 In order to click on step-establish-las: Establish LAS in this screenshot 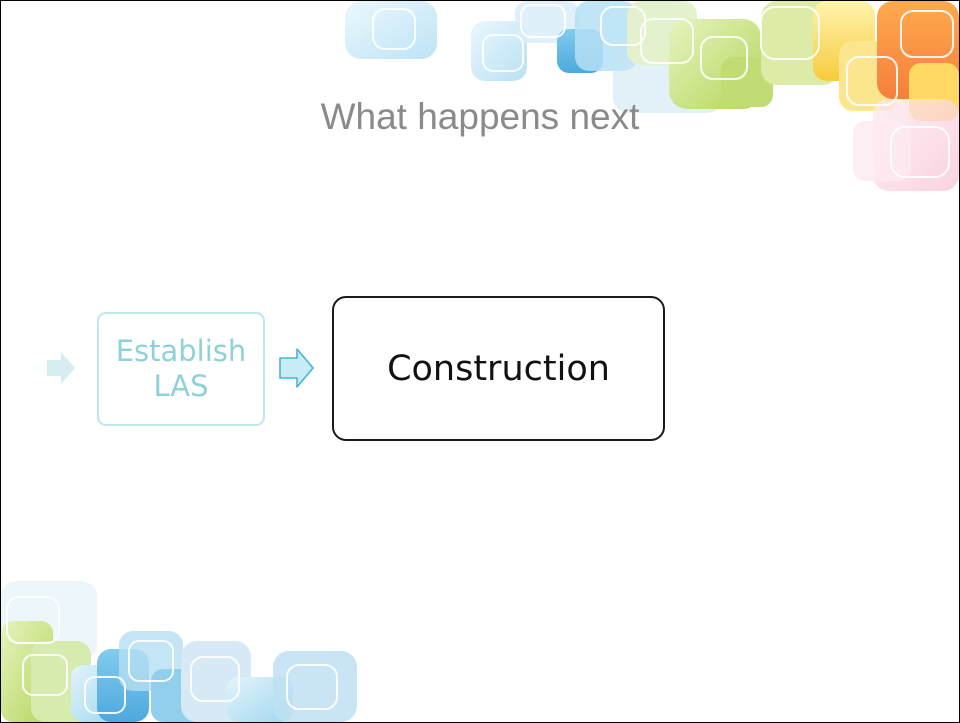, I will do `click(181, 369)`.